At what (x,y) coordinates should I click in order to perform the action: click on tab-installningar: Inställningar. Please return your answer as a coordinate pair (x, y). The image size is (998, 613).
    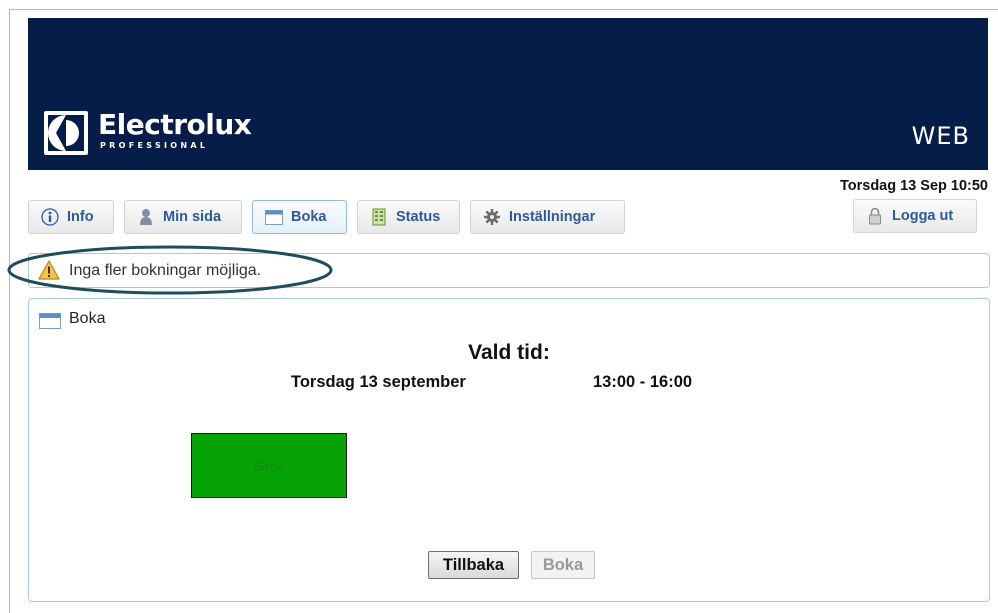
    Looking at the image, I should click on (547, 217).